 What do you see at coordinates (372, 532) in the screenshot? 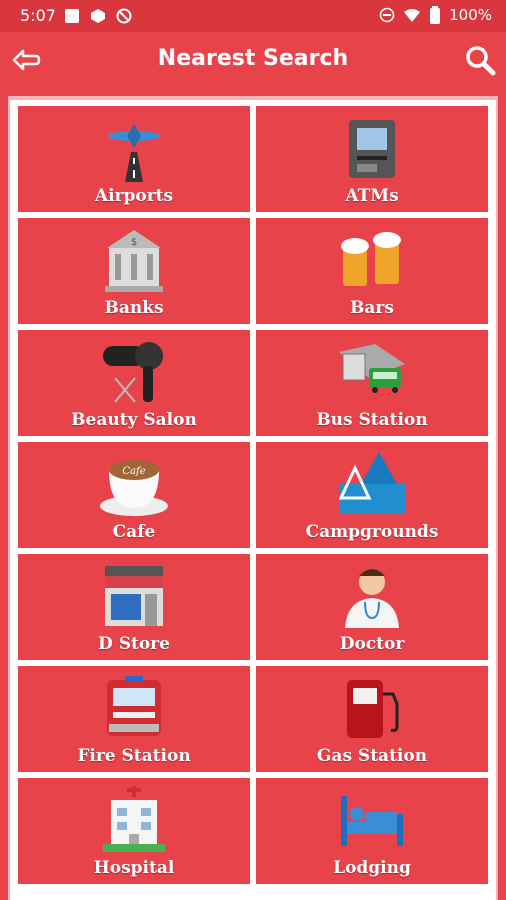
I see `category-label: Campgrounds` at bounding box center [372, 532].